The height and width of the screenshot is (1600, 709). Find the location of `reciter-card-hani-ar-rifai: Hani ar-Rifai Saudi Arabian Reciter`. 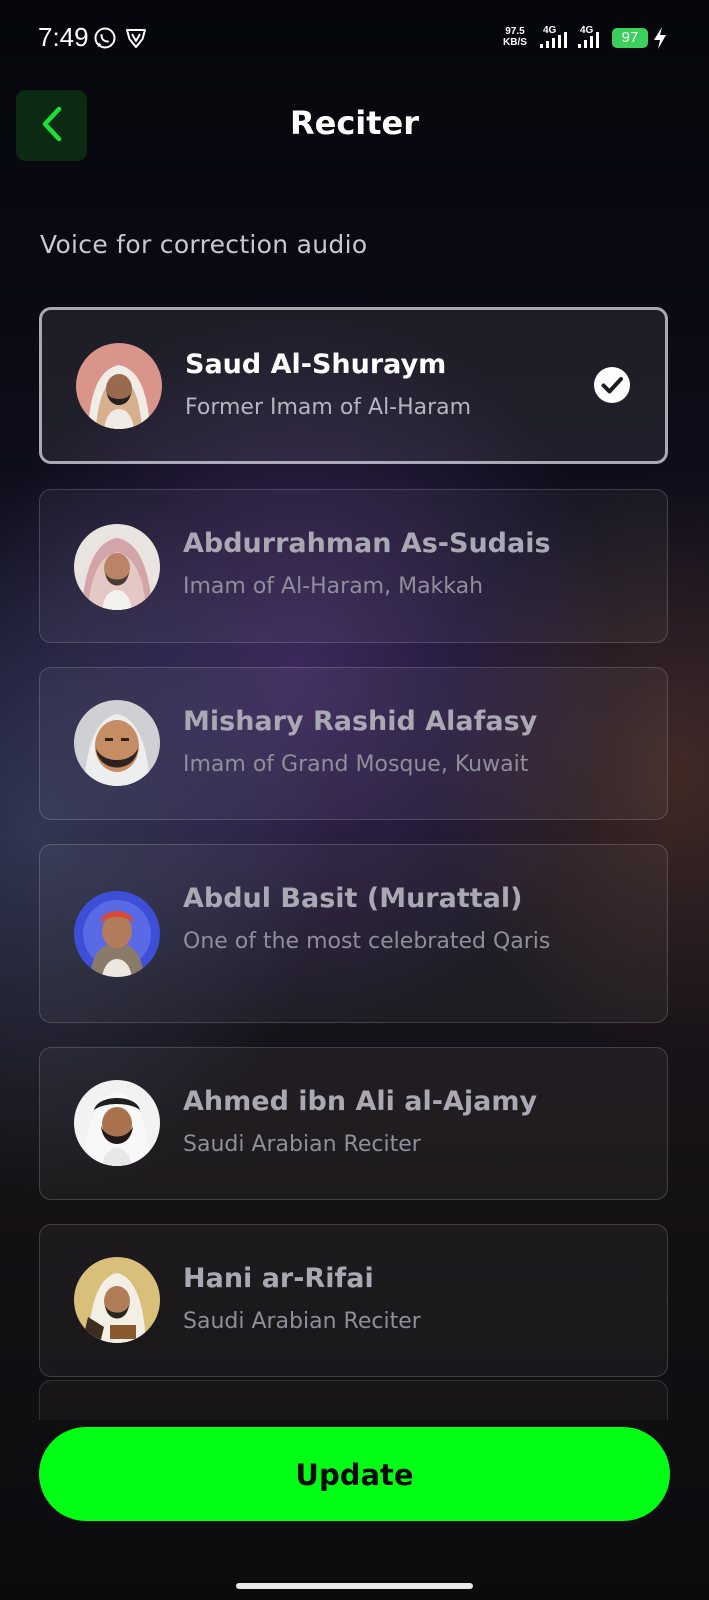

reciter-card-hani-ar-rifai: Hani ar-Rifai Saudi Arabian Reciter is located at coordinates (353, 1300).